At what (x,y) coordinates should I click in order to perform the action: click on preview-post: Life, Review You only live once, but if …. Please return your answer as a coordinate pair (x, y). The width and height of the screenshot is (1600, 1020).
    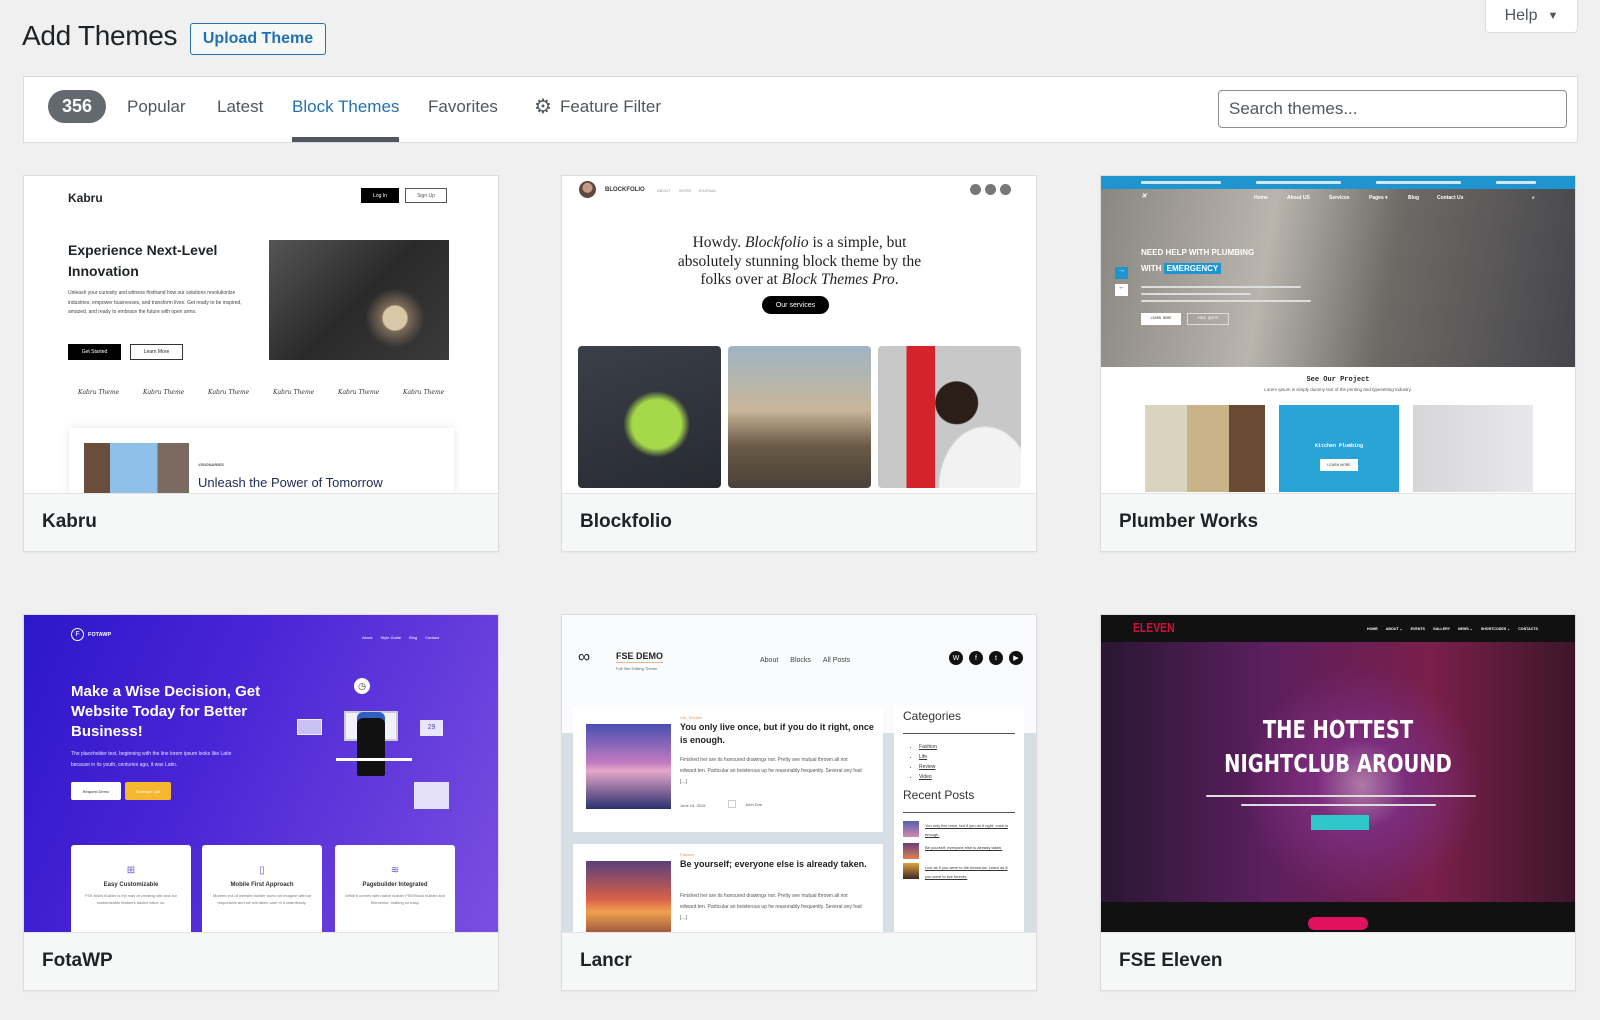
    Looking at the image, I should click on (728, 769).